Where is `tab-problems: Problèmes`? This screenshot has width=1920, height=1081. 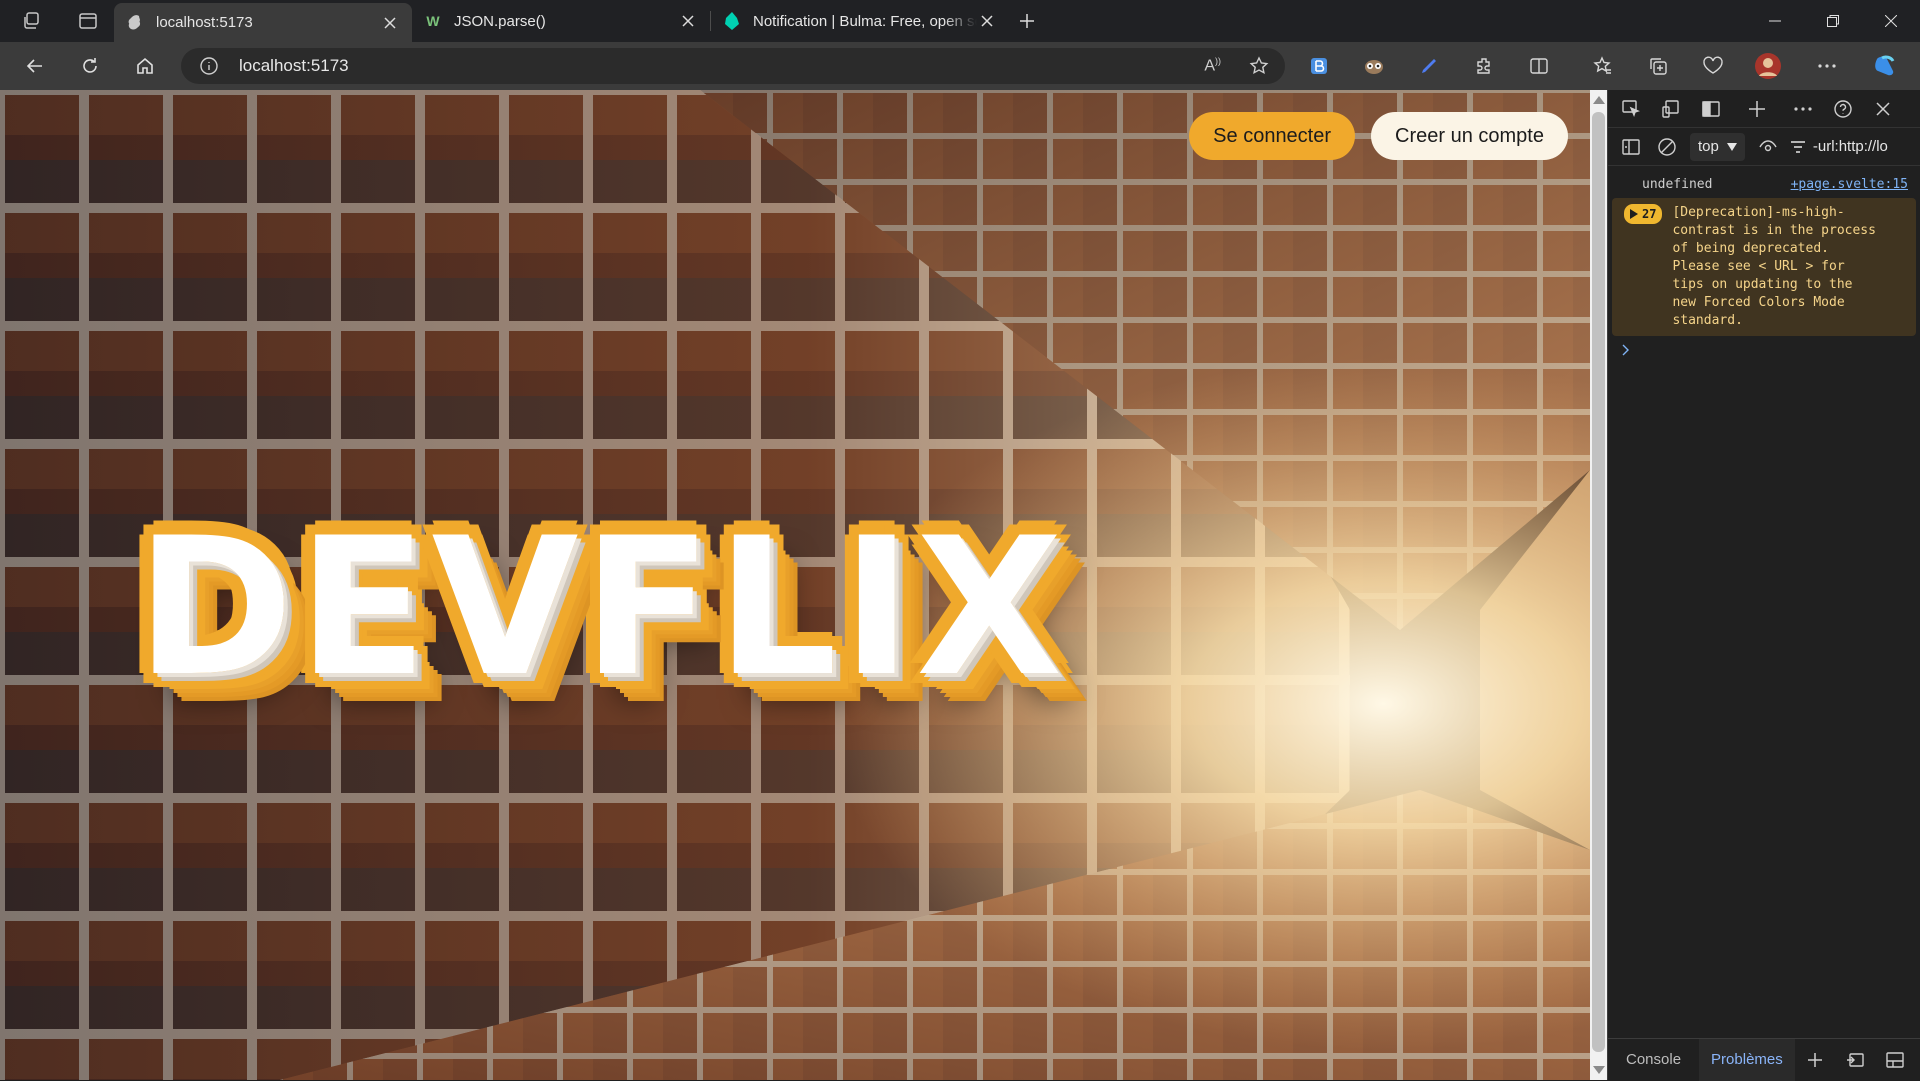 tab-problems: Problèmes is located at coordinates (1747, 1059).